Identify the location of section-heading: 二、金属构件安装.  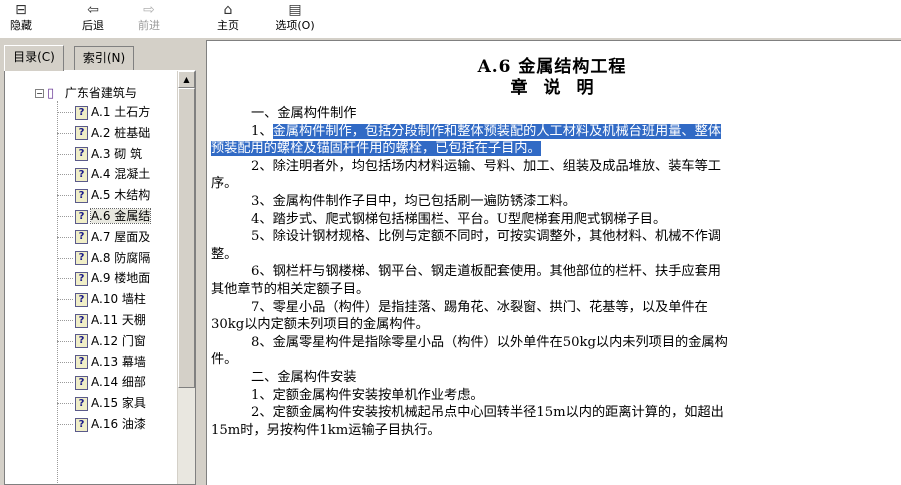
(304, 377).